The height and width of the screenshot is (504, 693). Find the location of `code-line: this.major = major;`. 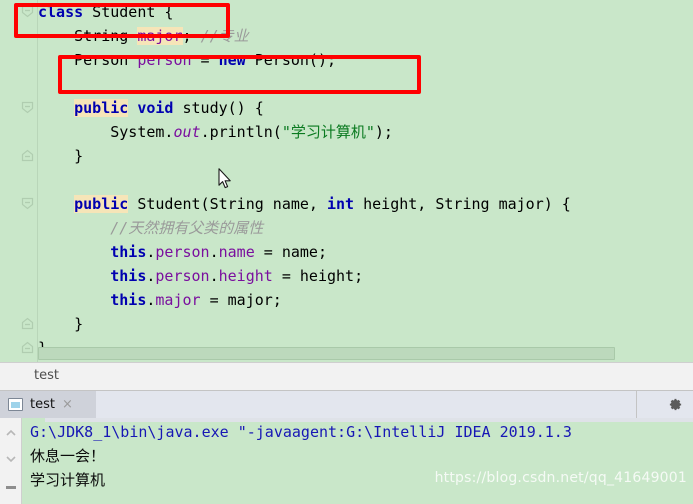

code-line: this.major = major; is located at coordinates (365, 300).